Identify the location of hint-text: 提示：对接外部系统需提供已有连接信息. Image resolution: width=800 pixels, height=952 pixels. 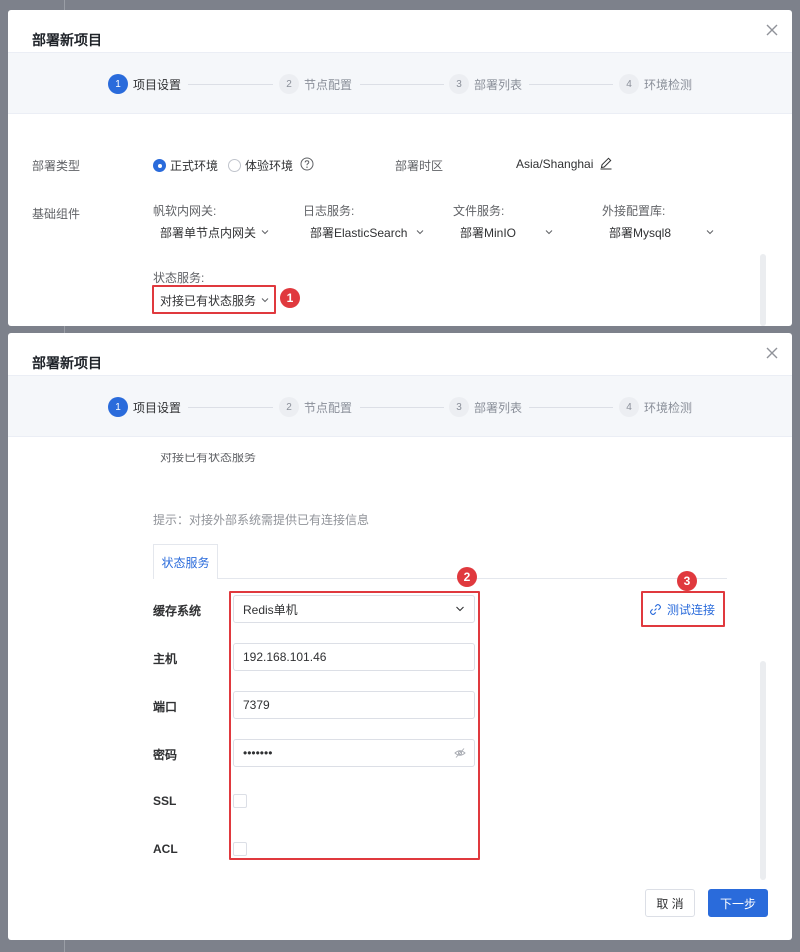
(261, 520).